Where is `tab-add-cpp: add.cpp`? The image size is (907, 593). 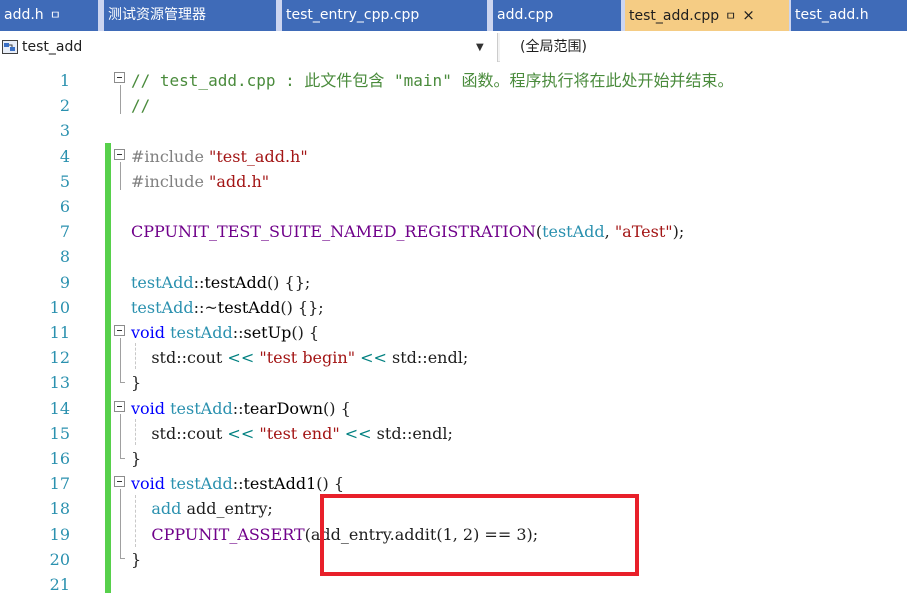 tab-add-cpp: add.cpp is located at coordinates (557, 15).